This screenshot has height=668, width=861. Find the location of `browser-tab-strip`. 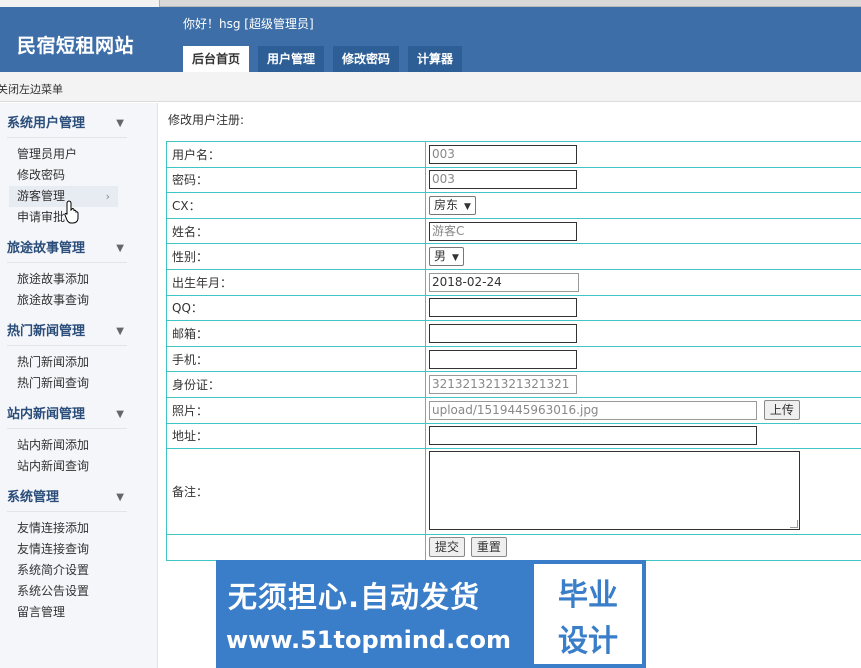

browser-tab-strip is located at coordinates (430, 3).